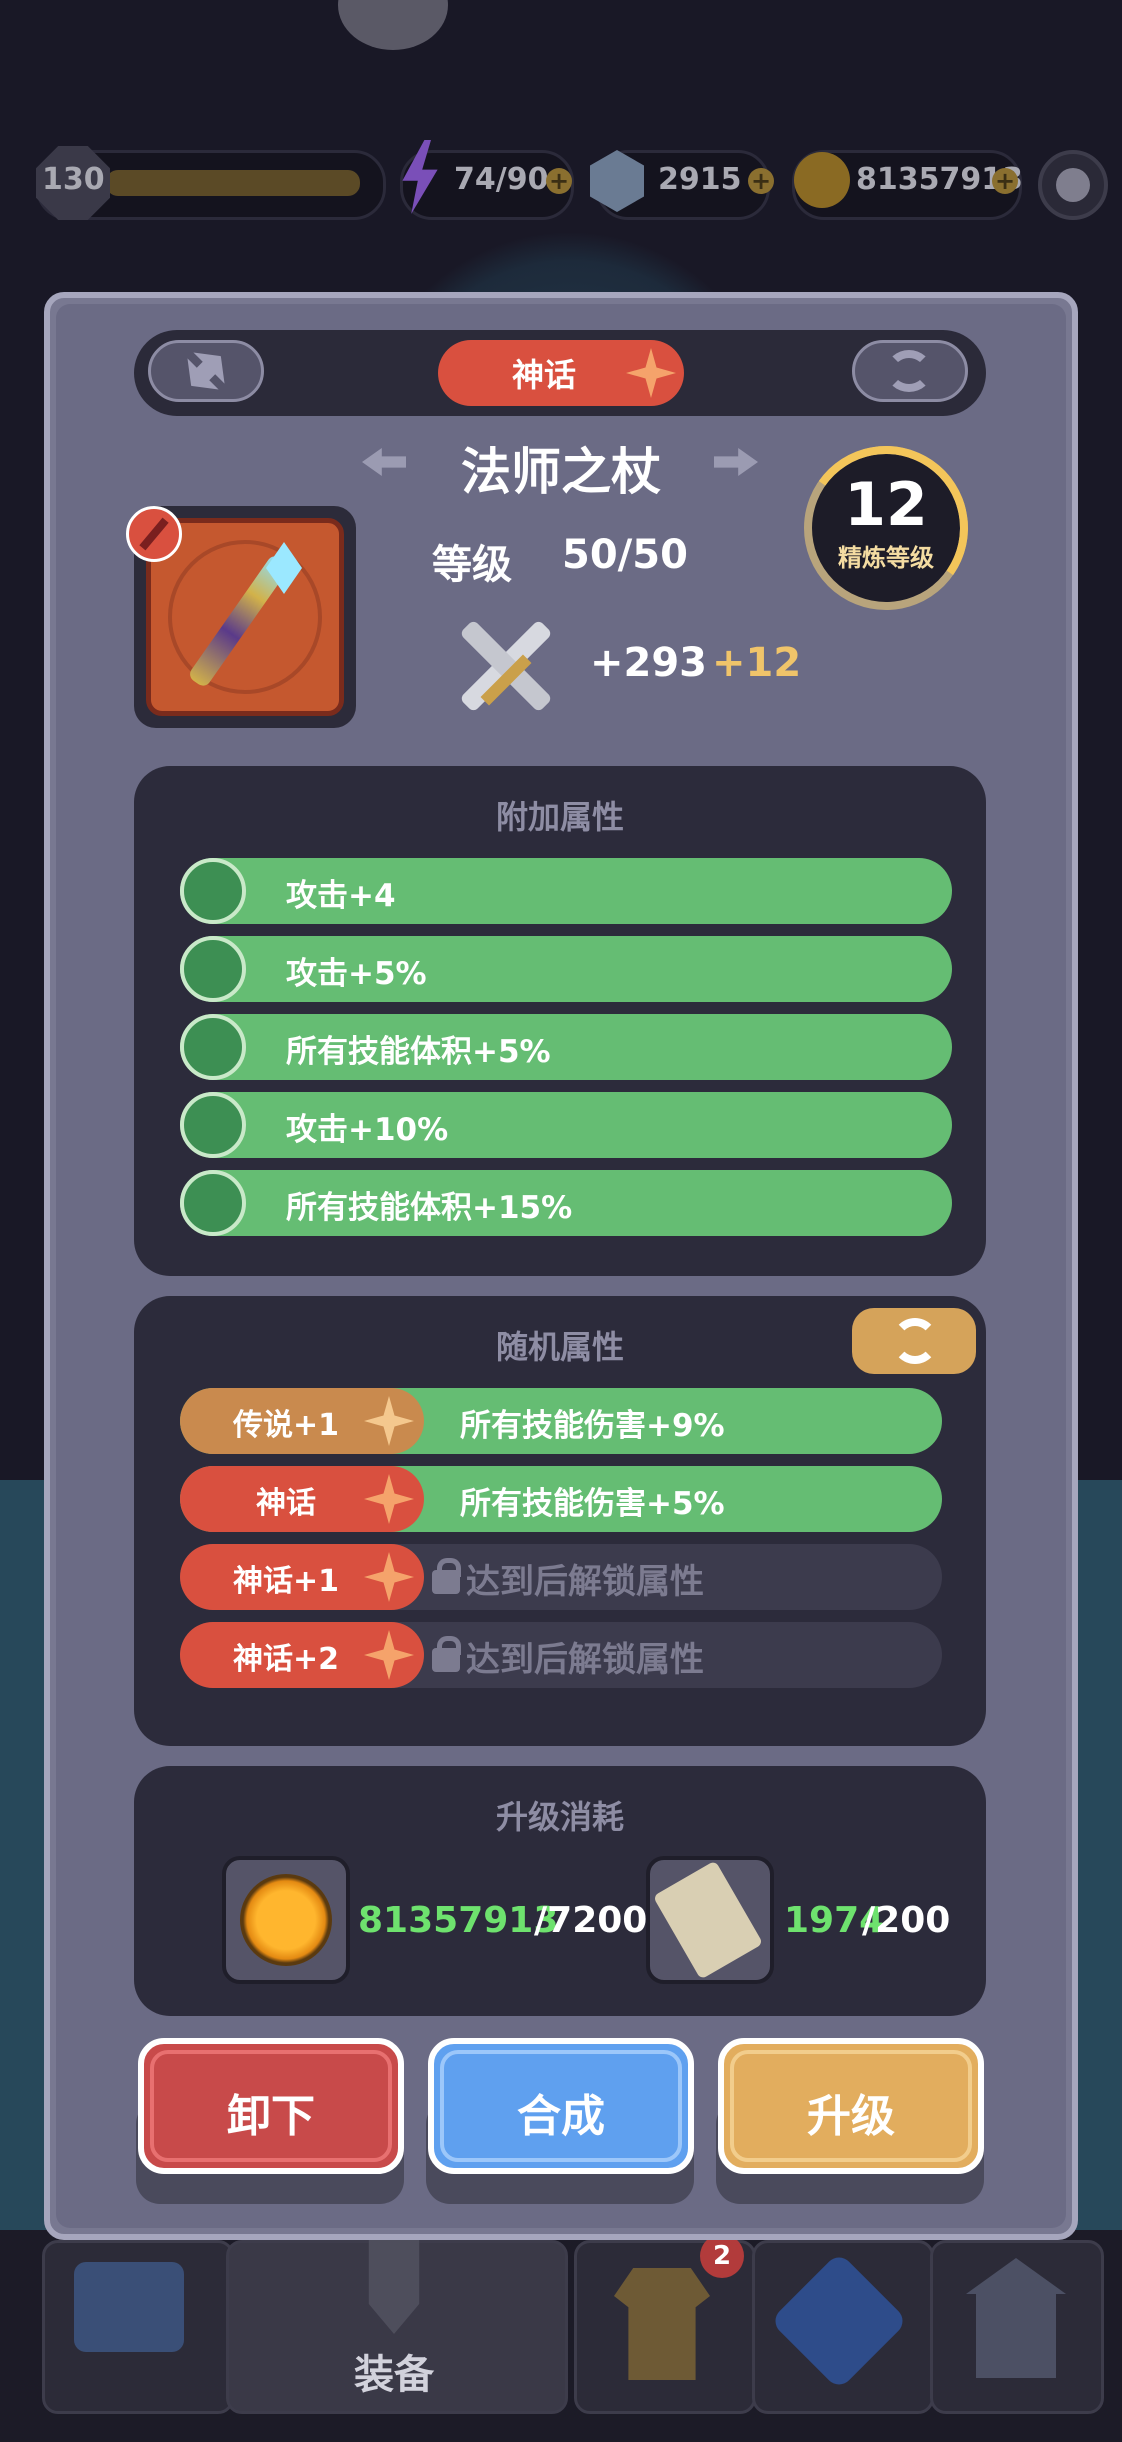  Describe the element at coordinates (501, 179) in the screenshot. I see `energy-value: 74/90` at that location.